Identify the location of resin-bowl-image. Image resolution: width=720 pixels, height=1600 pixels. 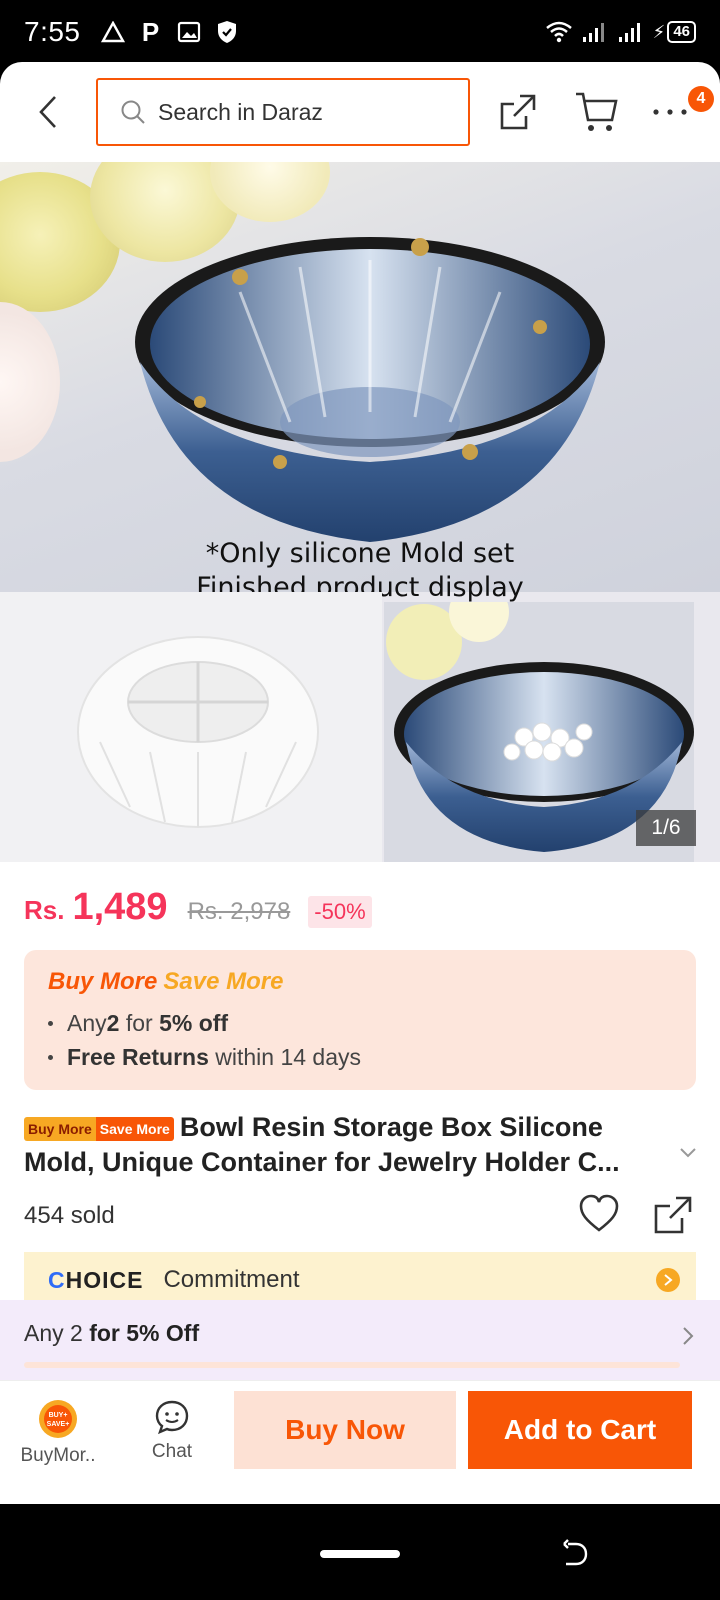
(370, 389).